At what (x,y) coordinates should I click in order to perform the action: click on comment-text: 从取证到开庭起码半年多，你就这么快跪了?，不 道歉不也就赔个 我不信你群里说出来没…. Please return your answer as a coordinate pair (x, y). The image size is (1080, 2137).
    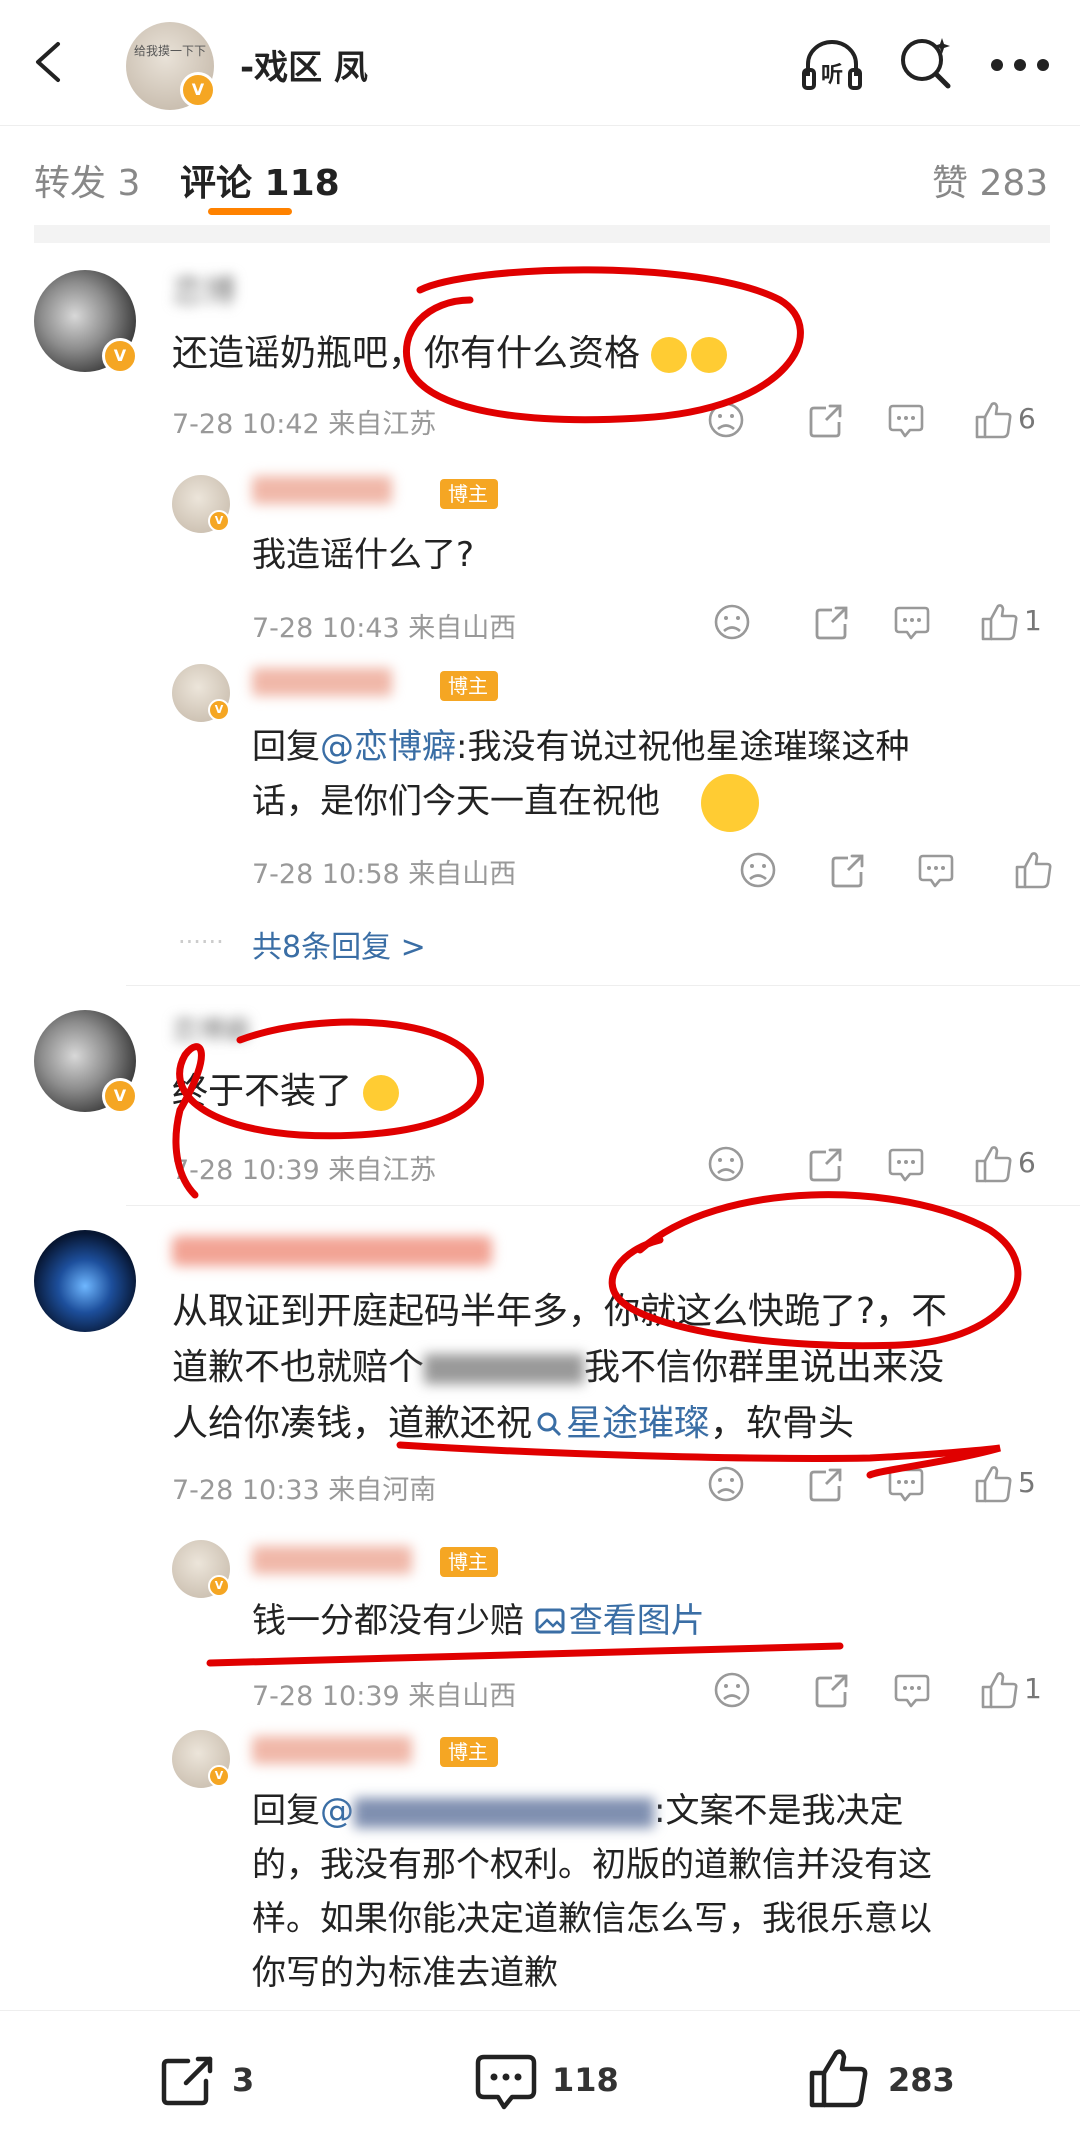
    Looking at the image, I should click on (612, 1368).